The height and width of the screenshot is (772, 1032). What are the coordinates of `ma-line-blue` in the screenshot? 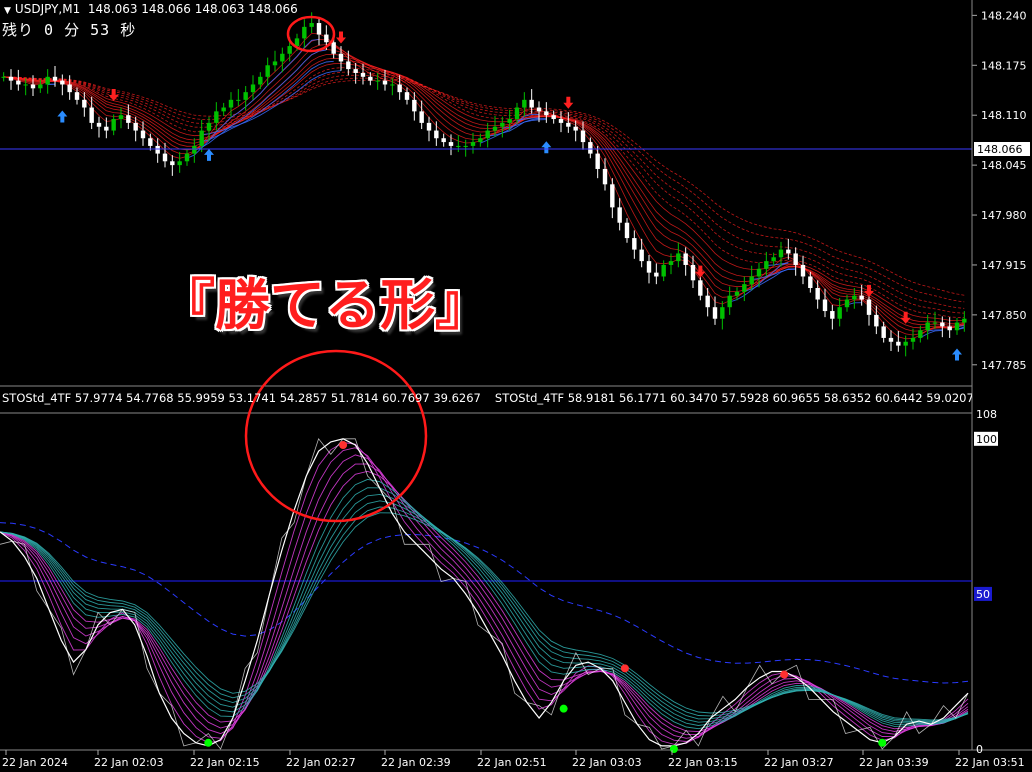 It's located at (495, 168).